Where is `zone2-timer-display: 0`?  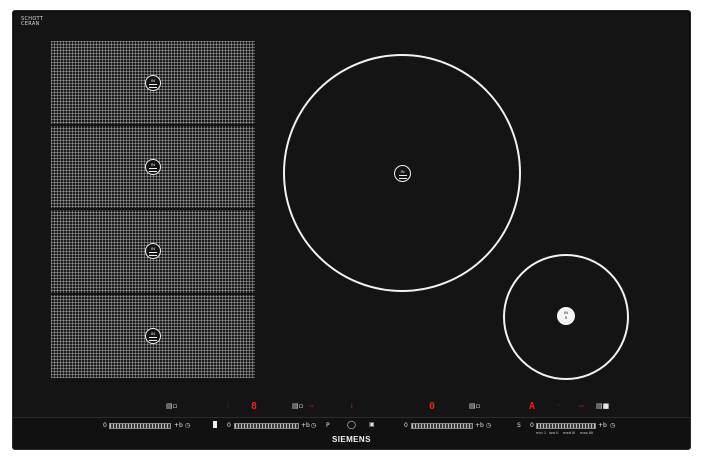
zone2-timer-display: 0 is located at coordinates (432, 406).